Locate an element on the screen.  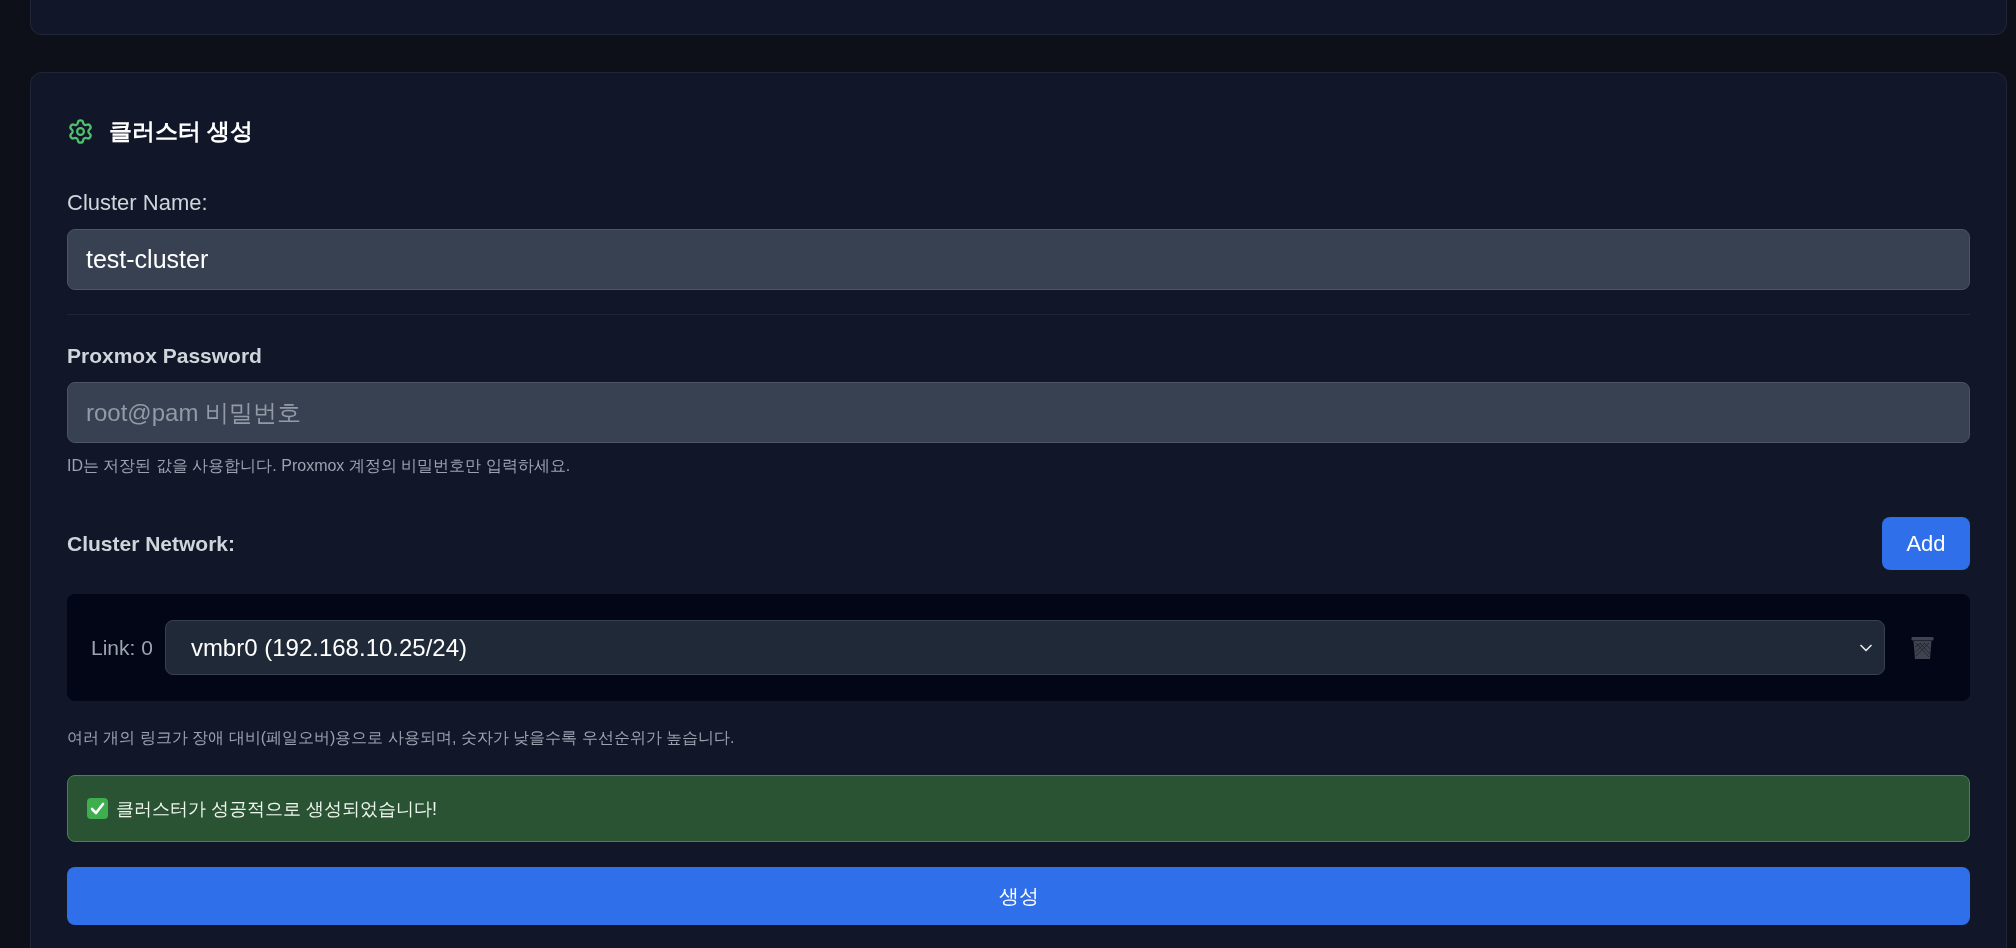
field-label: Cluster Name: is located at coordinates (137, 203).